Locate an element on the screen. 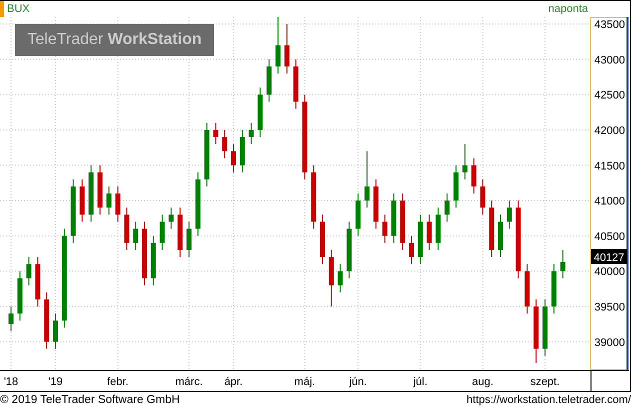  axis-label: aug. is located at coordinates (483, 382).